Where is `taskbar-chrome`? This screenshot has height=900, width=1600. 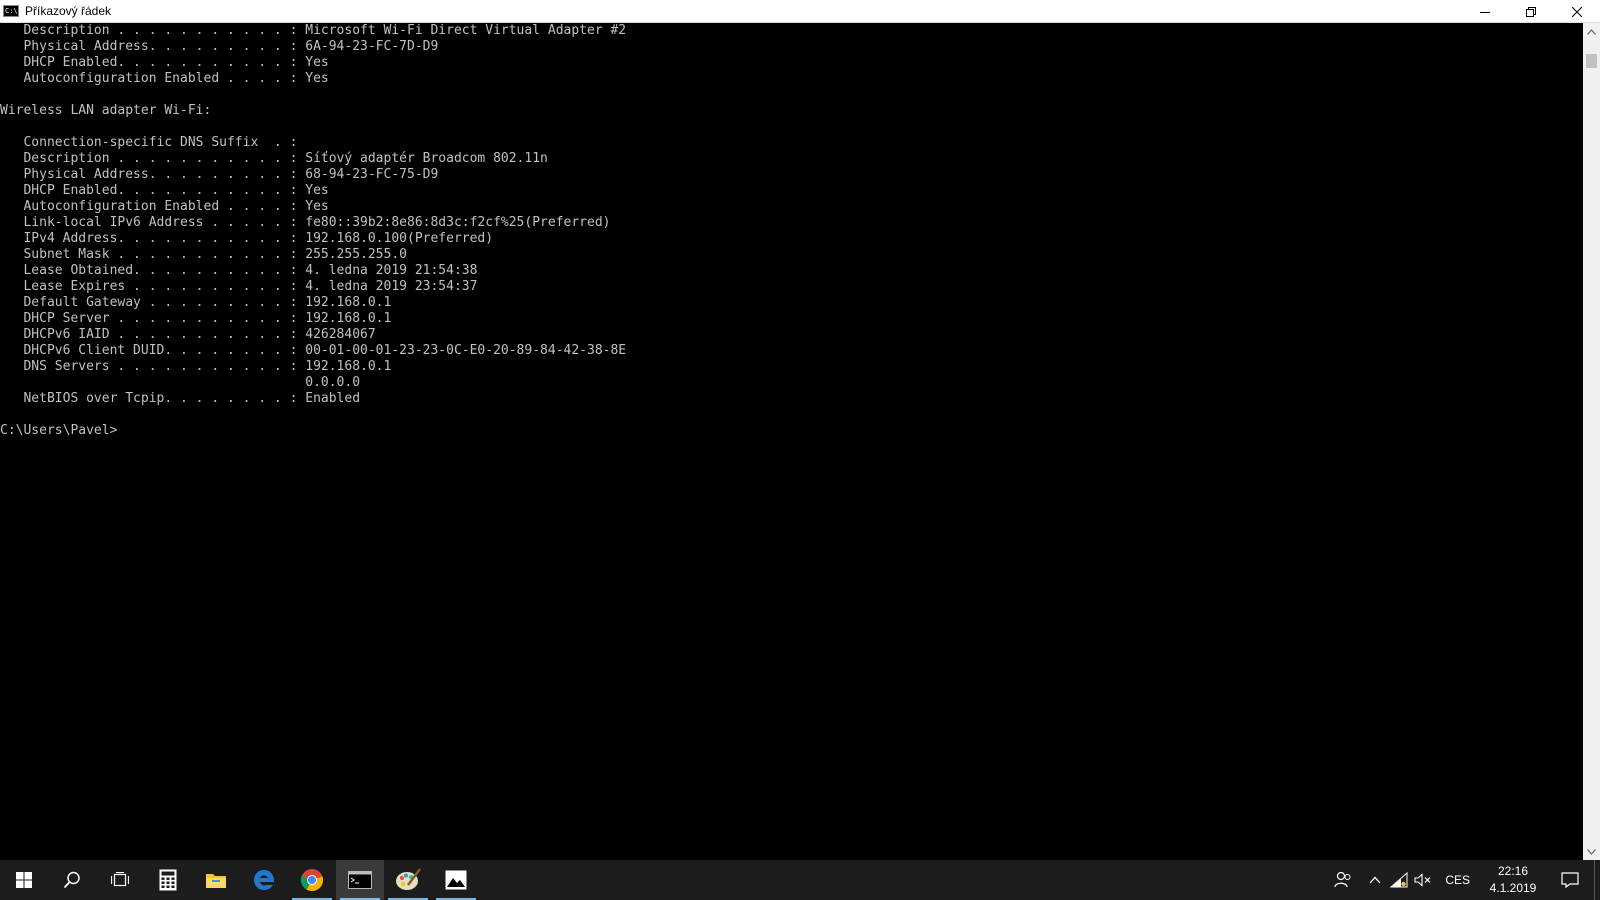 taskbar-chrome is located at coordinates (312, 880).